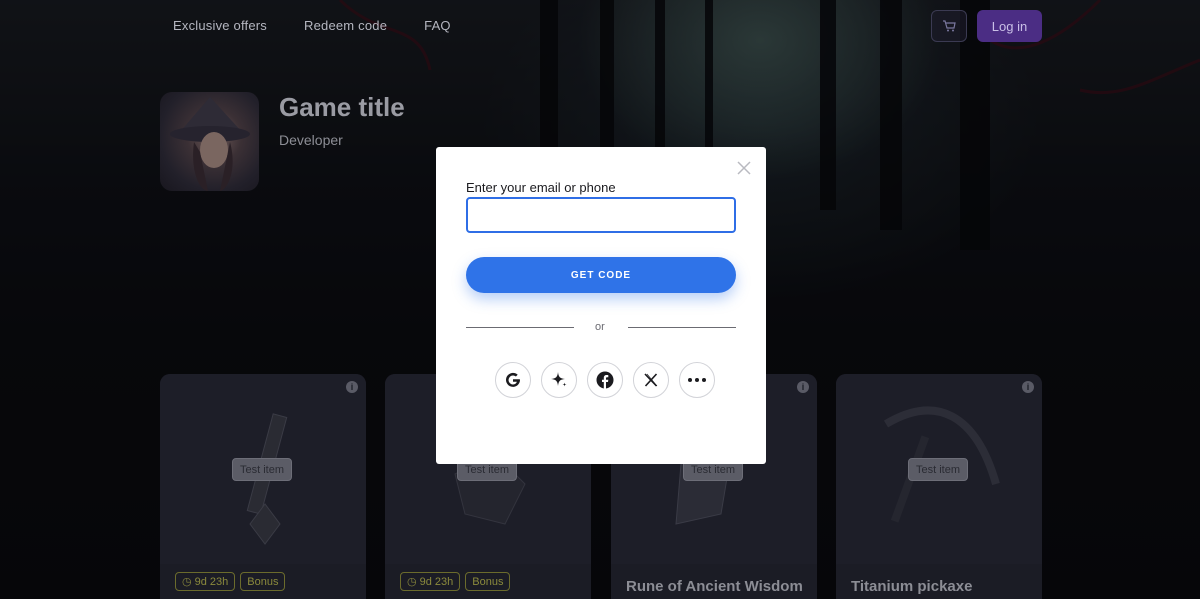 The width and height of the screenshot is (1200, 599). What do you see at coordinates (601, 215) in the screenshot?
I see `email-phone-input` at bounding box center [601, 215].